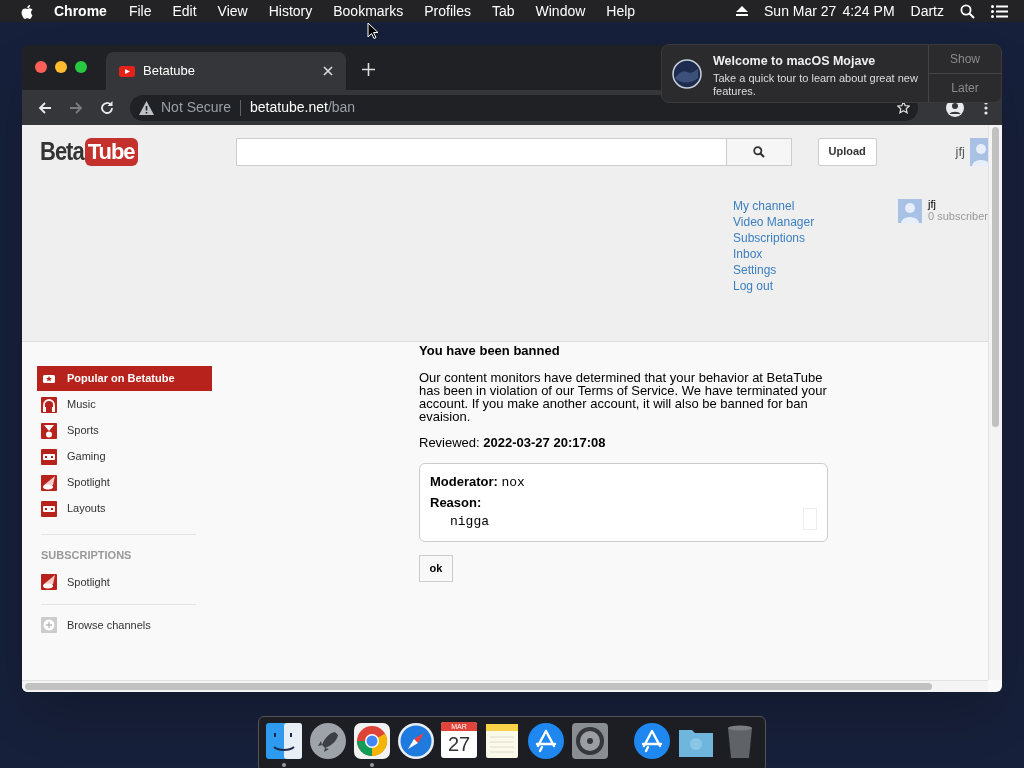 The width and height of the screenshot is (1024, 768). What do you see at coordinates (769, 238) in the screenshot?
I see `account-link: Subscriptions` at bounding box center [769, 238].